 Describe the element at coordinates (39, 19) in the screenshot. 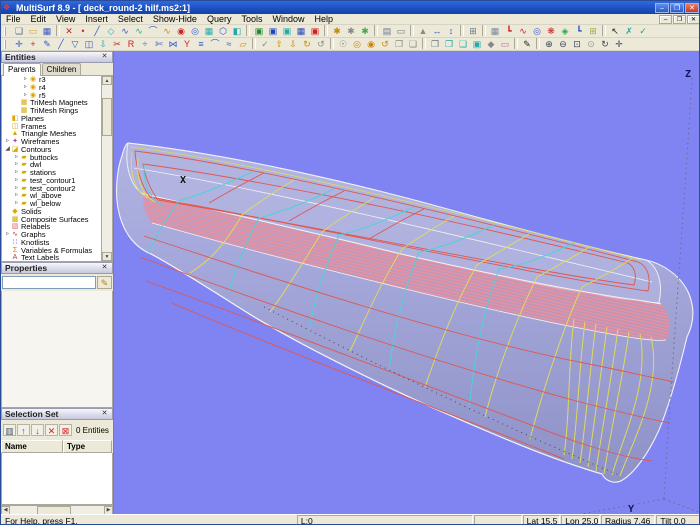

I see `menu-edit: Edit` at that location.